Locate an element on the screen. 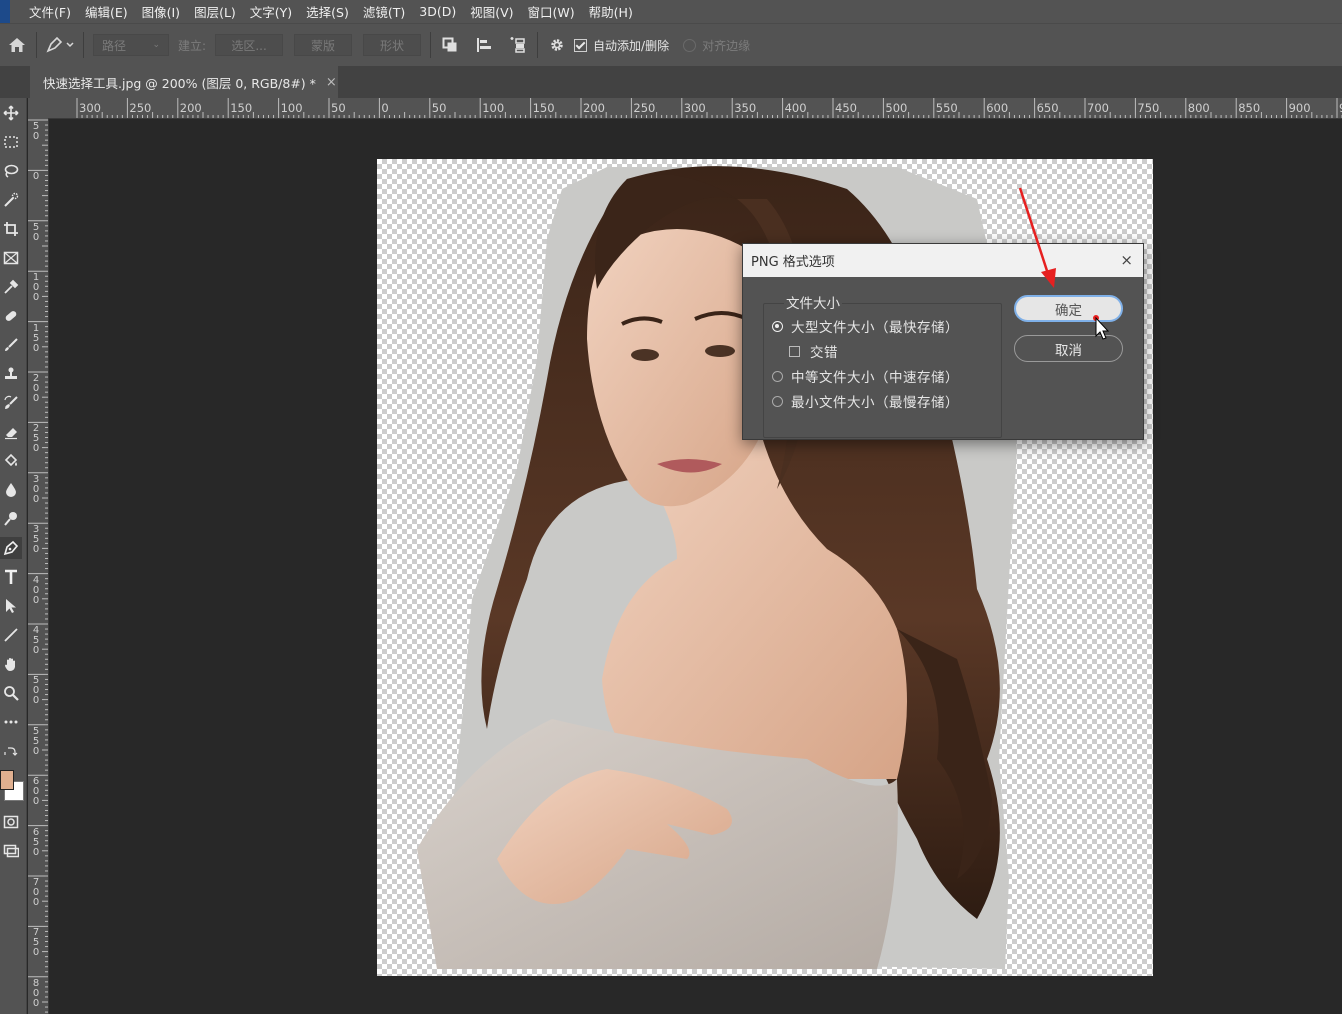  menu-filter: 滤镜(T) is located at coordinates (384, 11).